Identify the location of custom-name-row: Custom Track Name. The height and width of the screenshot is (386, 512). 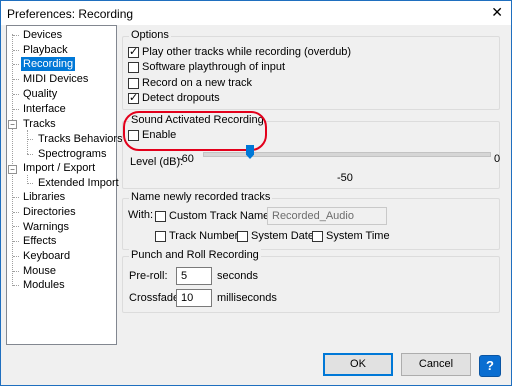
(212, 216).